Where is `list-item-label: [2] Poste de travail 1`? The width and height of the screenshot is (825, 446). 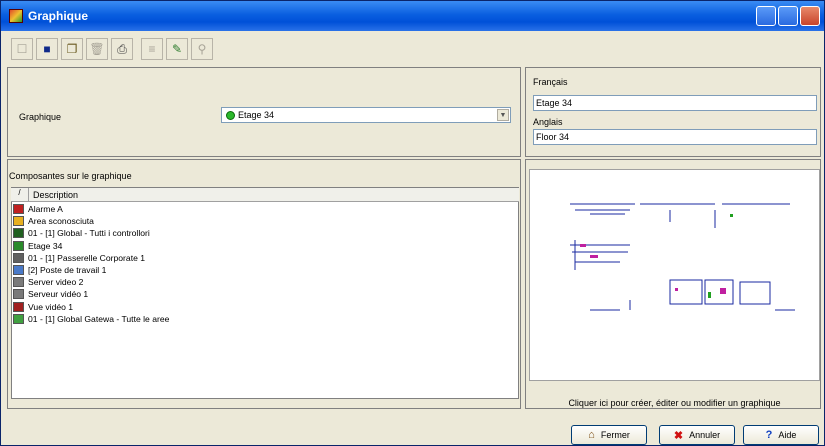
list-item-label: [2] Poste de travail 1 is located at coordinates (67, 270).